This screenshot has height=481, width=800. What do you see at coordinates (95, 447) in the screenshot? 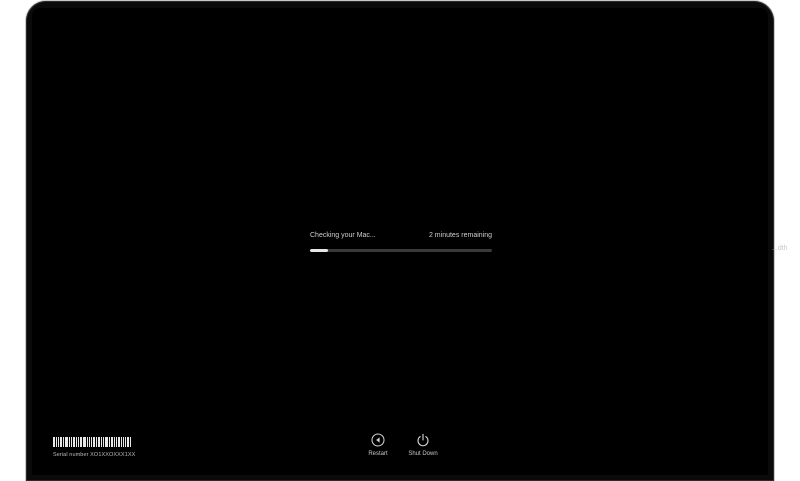
I see `serial-number-block: Serial number XO1XXOXXX1XX` at bounding box center [95, 447].